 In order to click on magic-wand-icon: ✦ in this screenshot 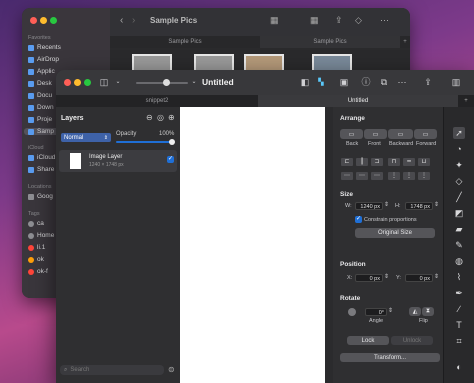, I will do `click(459, 165)`.